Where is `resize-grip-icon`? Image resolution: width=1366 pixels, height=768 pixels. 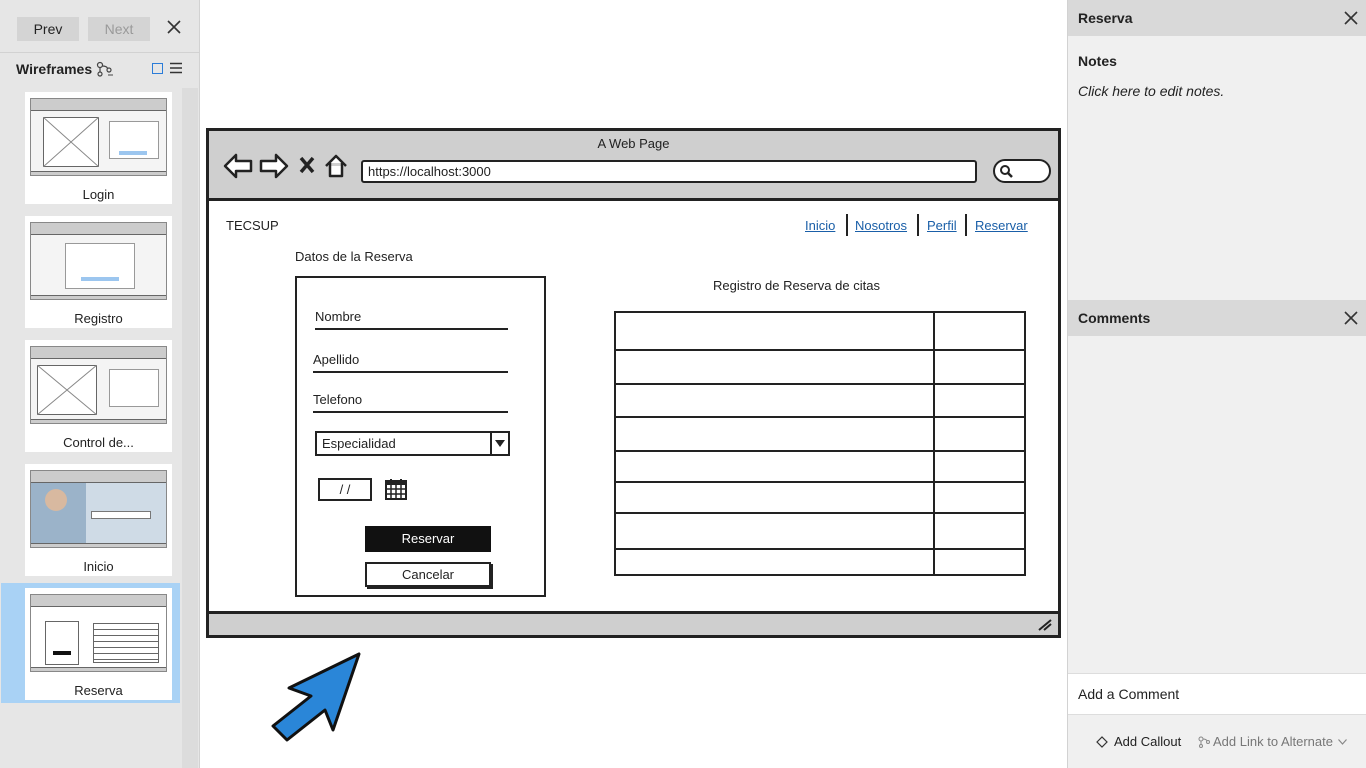 resize-grip-icon is located at coordinates (1045, 625).